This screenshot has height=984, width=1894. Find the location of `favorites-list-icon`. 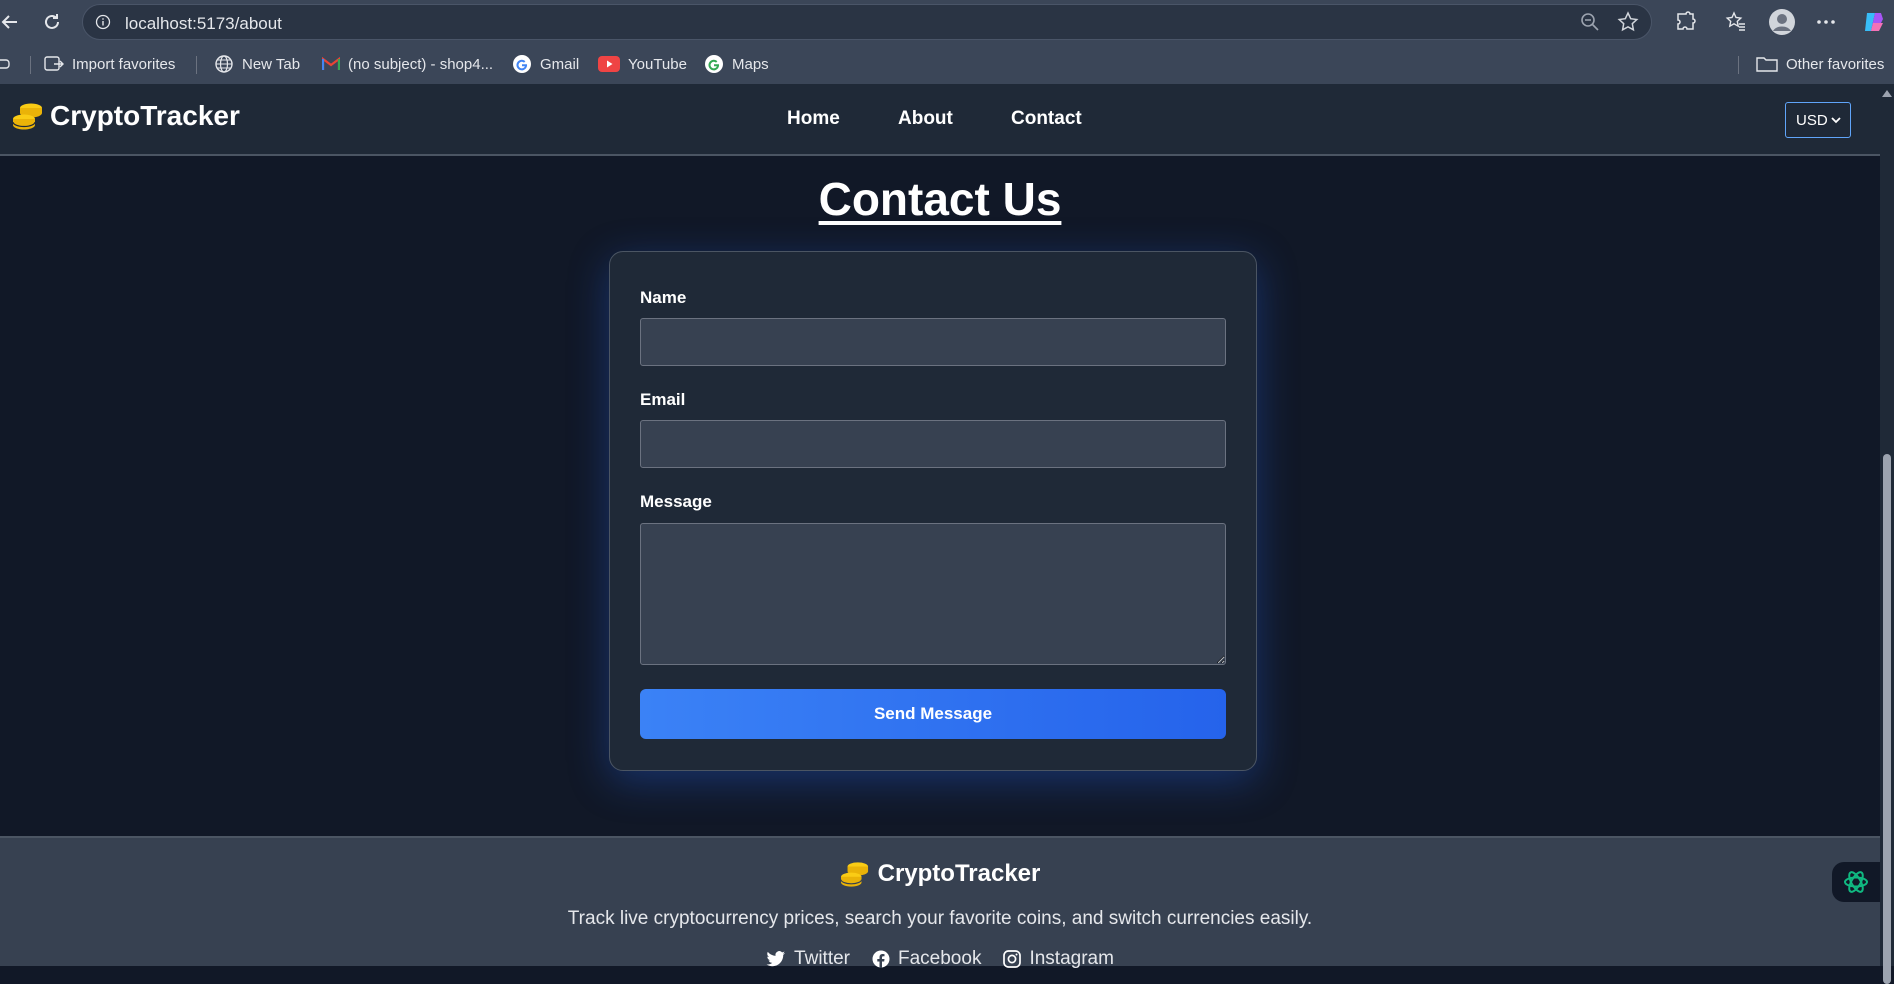

favorites-list-icon is located at coordinates (1735, 21).